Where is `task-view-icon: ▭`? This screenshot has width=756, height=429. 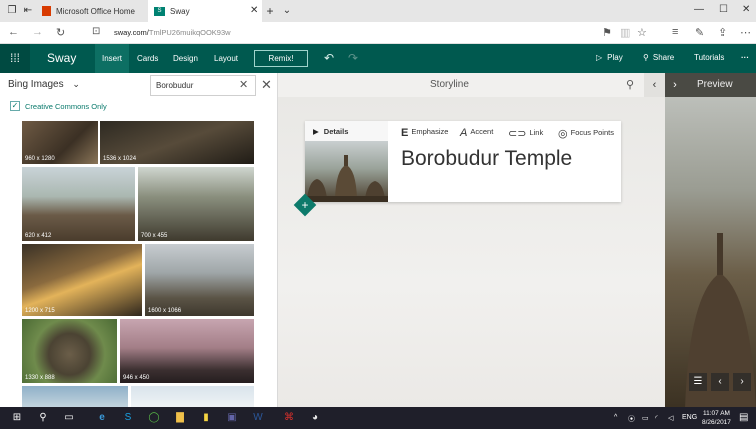
task-view-icon: ▭ is located at coordinates (69, 418).